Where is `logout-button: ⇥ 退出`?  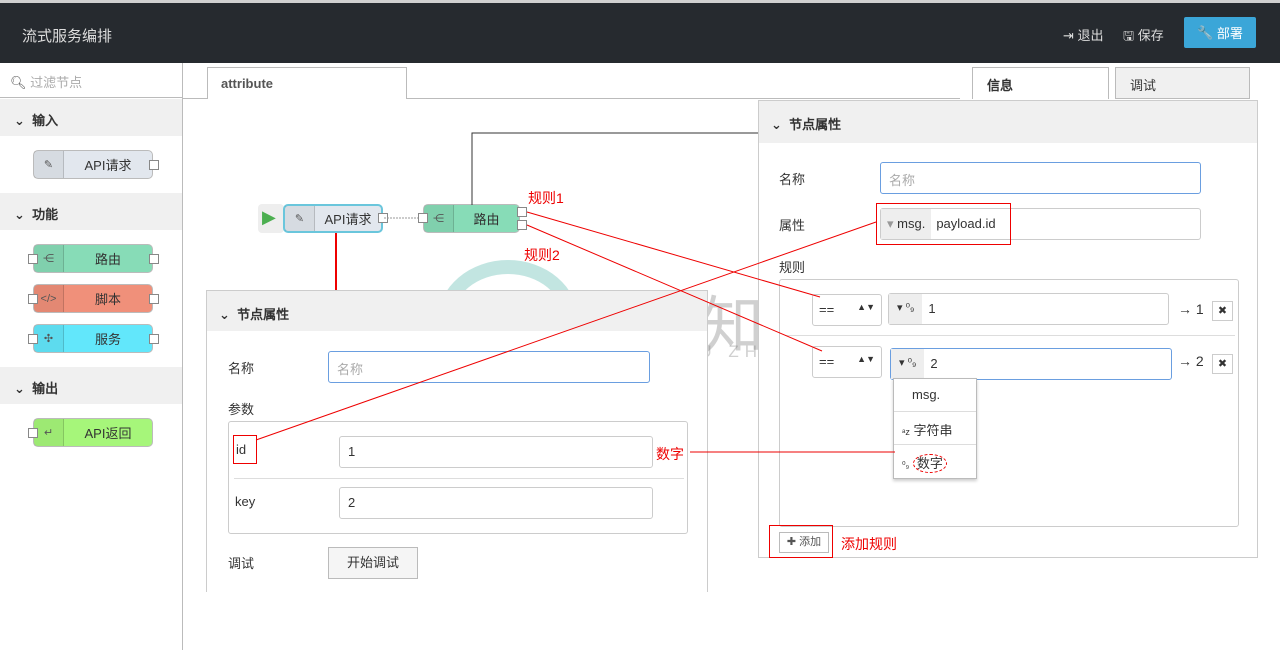
logout-button: ⇥ 退出 is located at coordinates (1083, 34).